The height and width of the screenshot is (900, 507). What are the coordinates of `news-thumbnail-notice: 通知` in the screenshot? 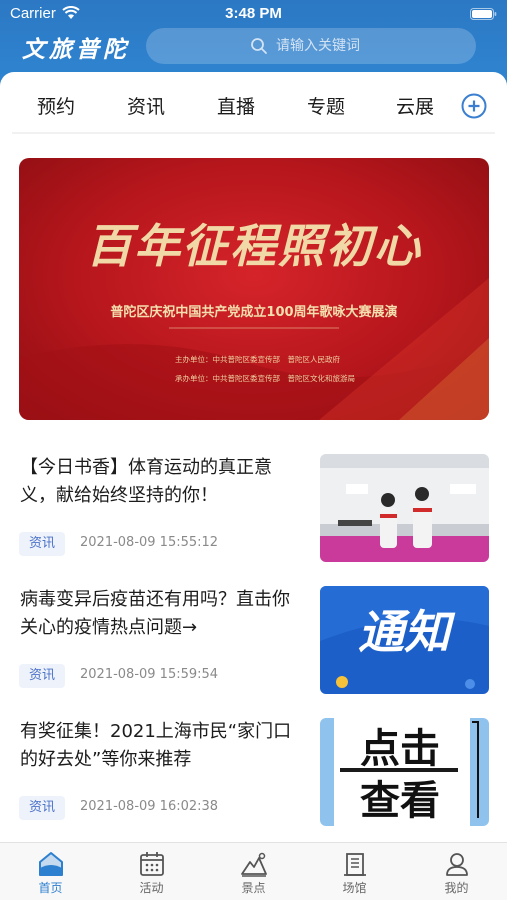 It's located at (404, 640).